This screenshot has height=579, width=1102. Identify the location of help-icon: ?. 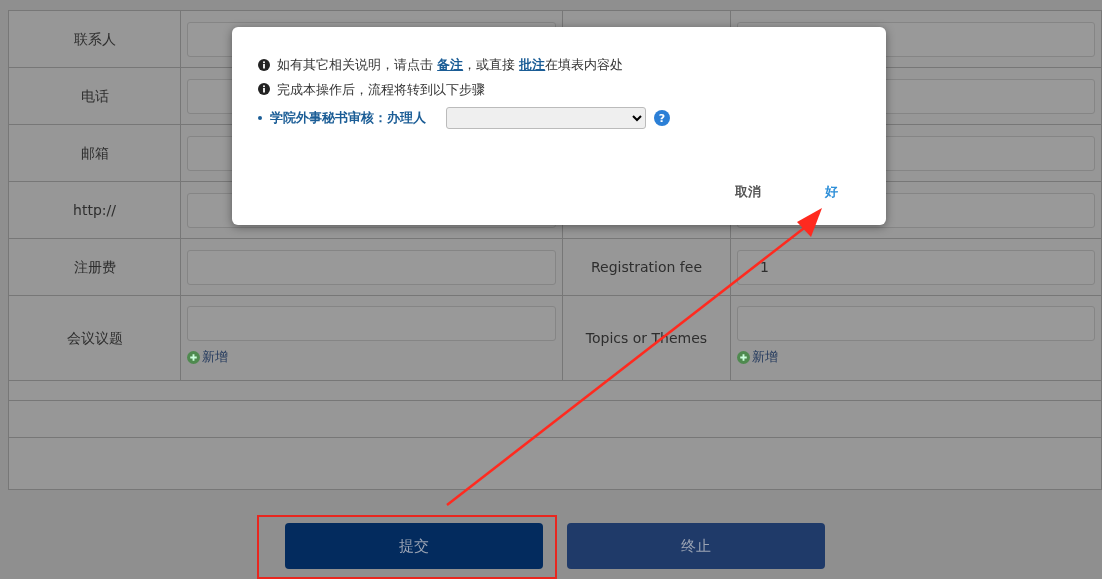
(662, 118).